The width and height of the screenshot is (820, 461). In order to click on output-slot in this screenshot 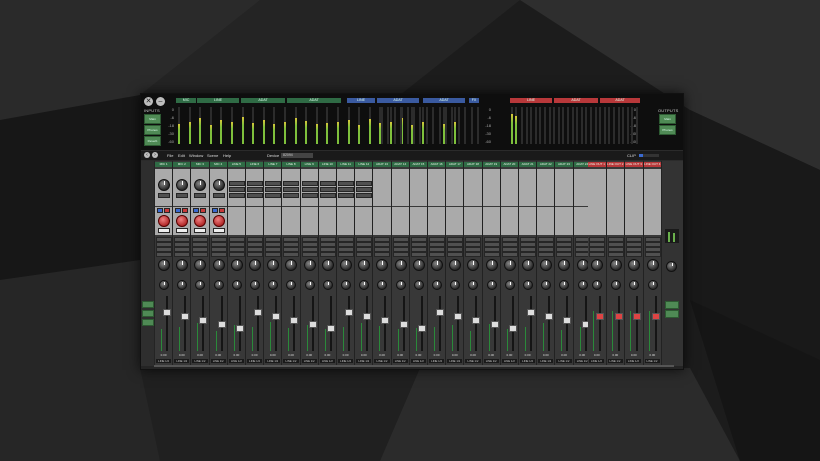, I will do `click(597, 254)`.